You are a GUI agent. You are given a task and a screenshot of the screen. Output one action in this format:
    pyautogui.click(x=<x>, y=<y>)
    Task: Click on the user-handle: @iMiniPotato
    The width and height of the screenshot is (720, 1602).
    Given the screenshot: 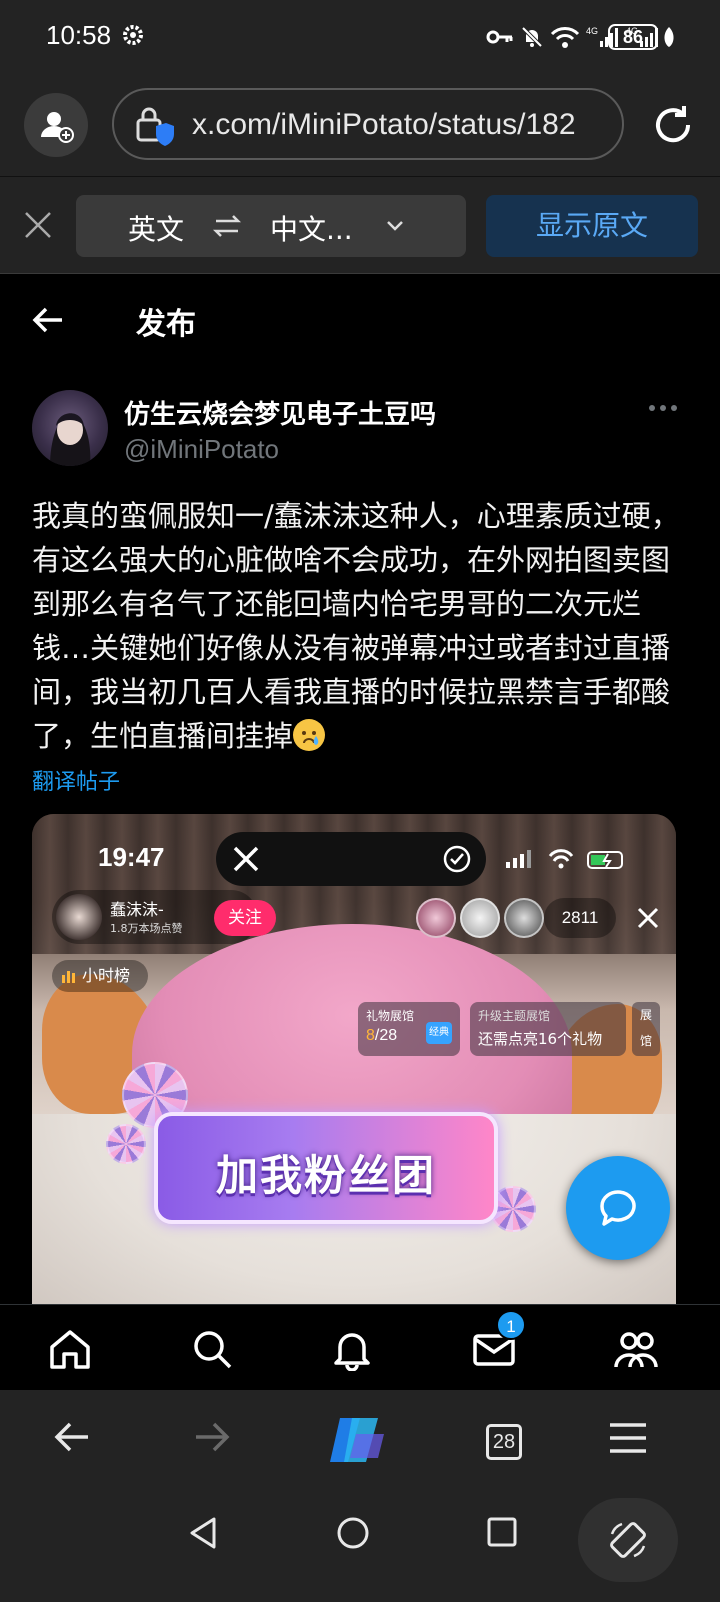 What is the action you would take?
    pyautogui.click(x=201, y=449)
    